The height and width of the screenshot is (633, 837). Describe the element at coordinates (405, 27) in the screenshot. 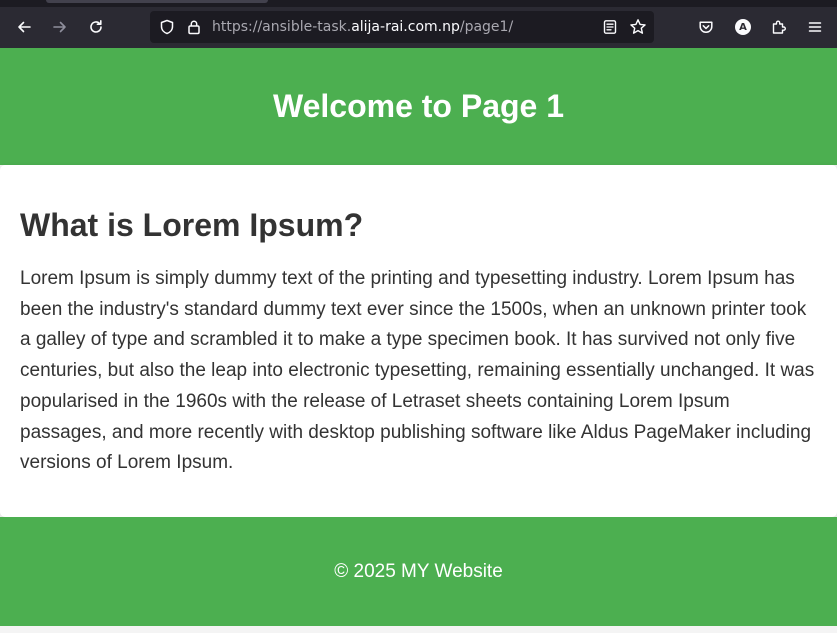

I see `url-host: alija-rai.com.np` at that location.